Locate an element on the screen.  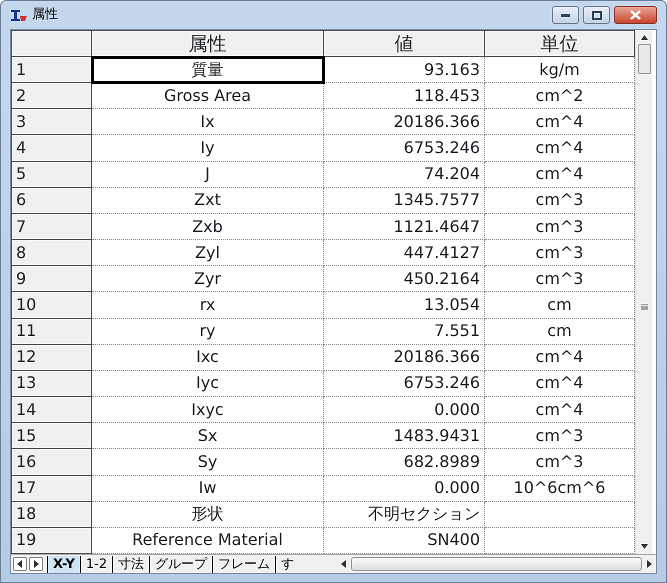
row-header: 5 is located at coordinates (52, 174).